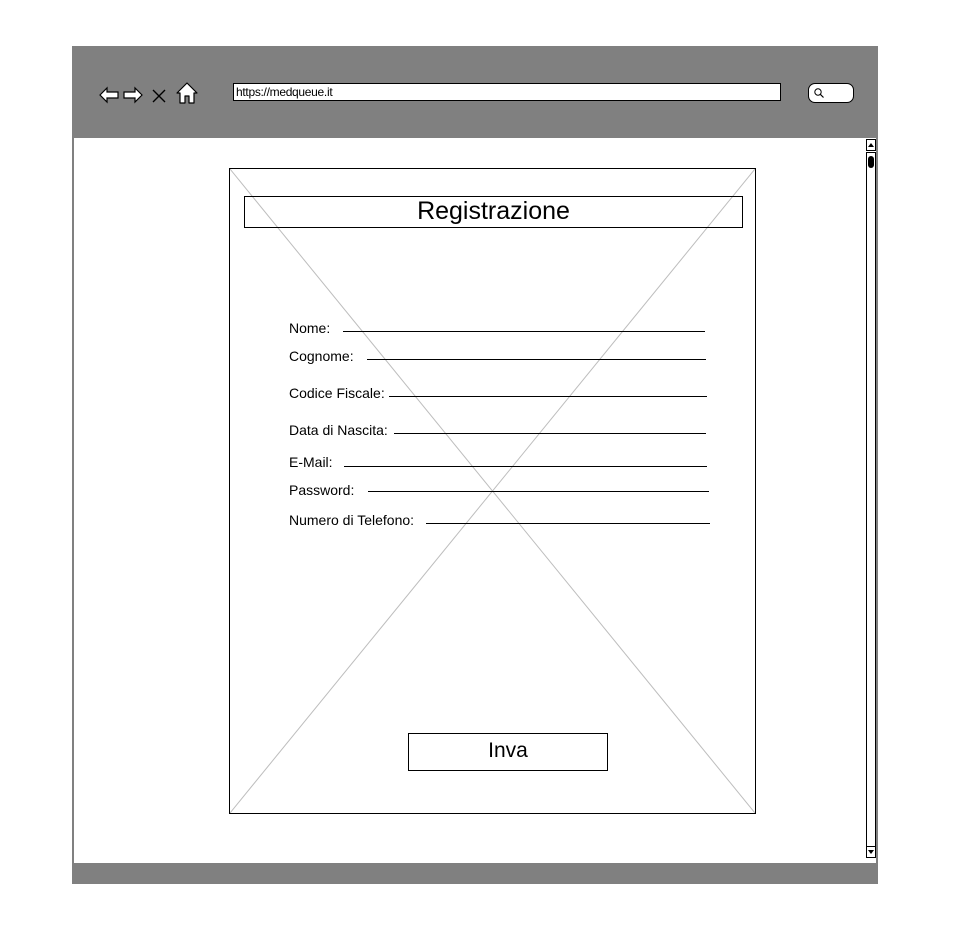  What do you see at coordinates (109, 95) in the screenshot?
I see `back-arrow-icon` at bounding box center [109, 95].